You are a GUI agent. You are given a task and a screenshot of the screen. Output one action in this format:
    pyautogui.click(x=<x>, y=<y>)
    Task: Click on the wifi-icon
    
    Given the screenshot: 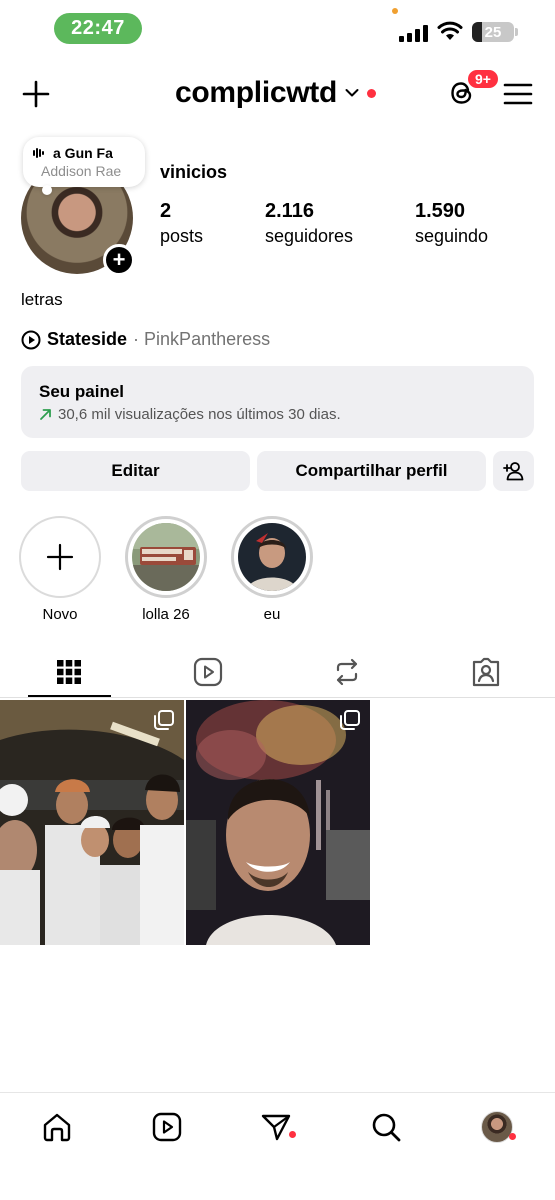 What is the action you would take?
    pyautogui.click(x=450, y=30)
    